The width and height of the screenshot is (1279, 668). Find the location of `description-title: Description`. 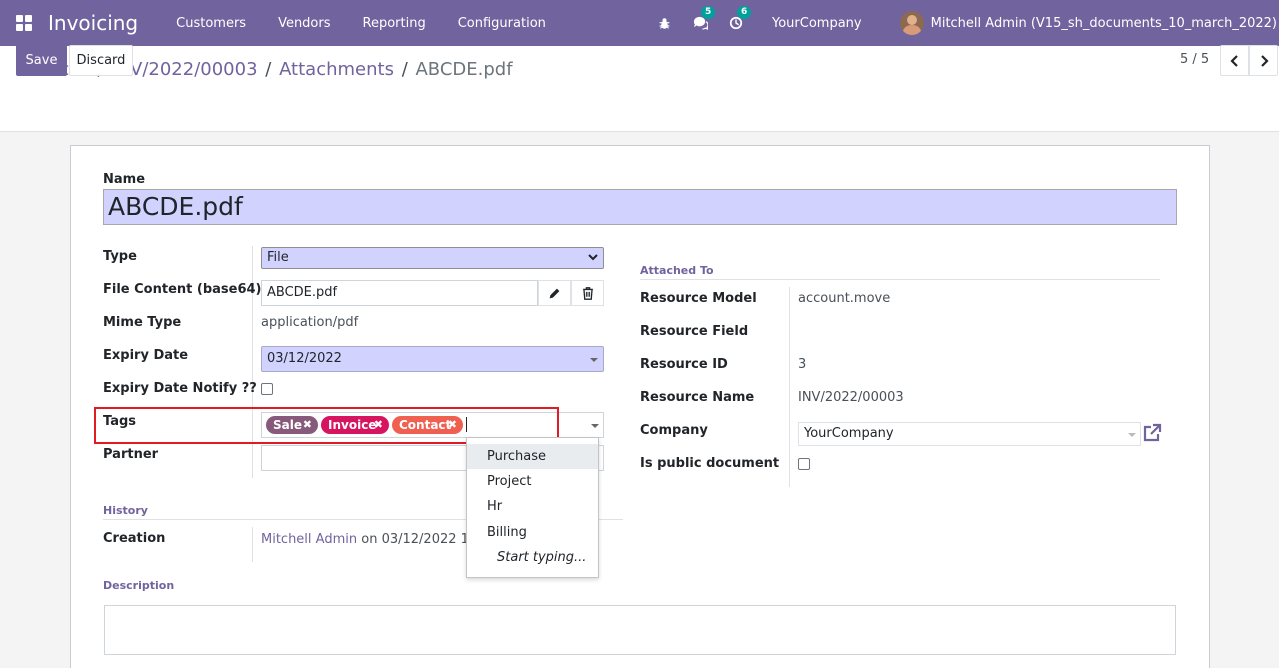

description-title: Description is located at coordinates (139, 585).